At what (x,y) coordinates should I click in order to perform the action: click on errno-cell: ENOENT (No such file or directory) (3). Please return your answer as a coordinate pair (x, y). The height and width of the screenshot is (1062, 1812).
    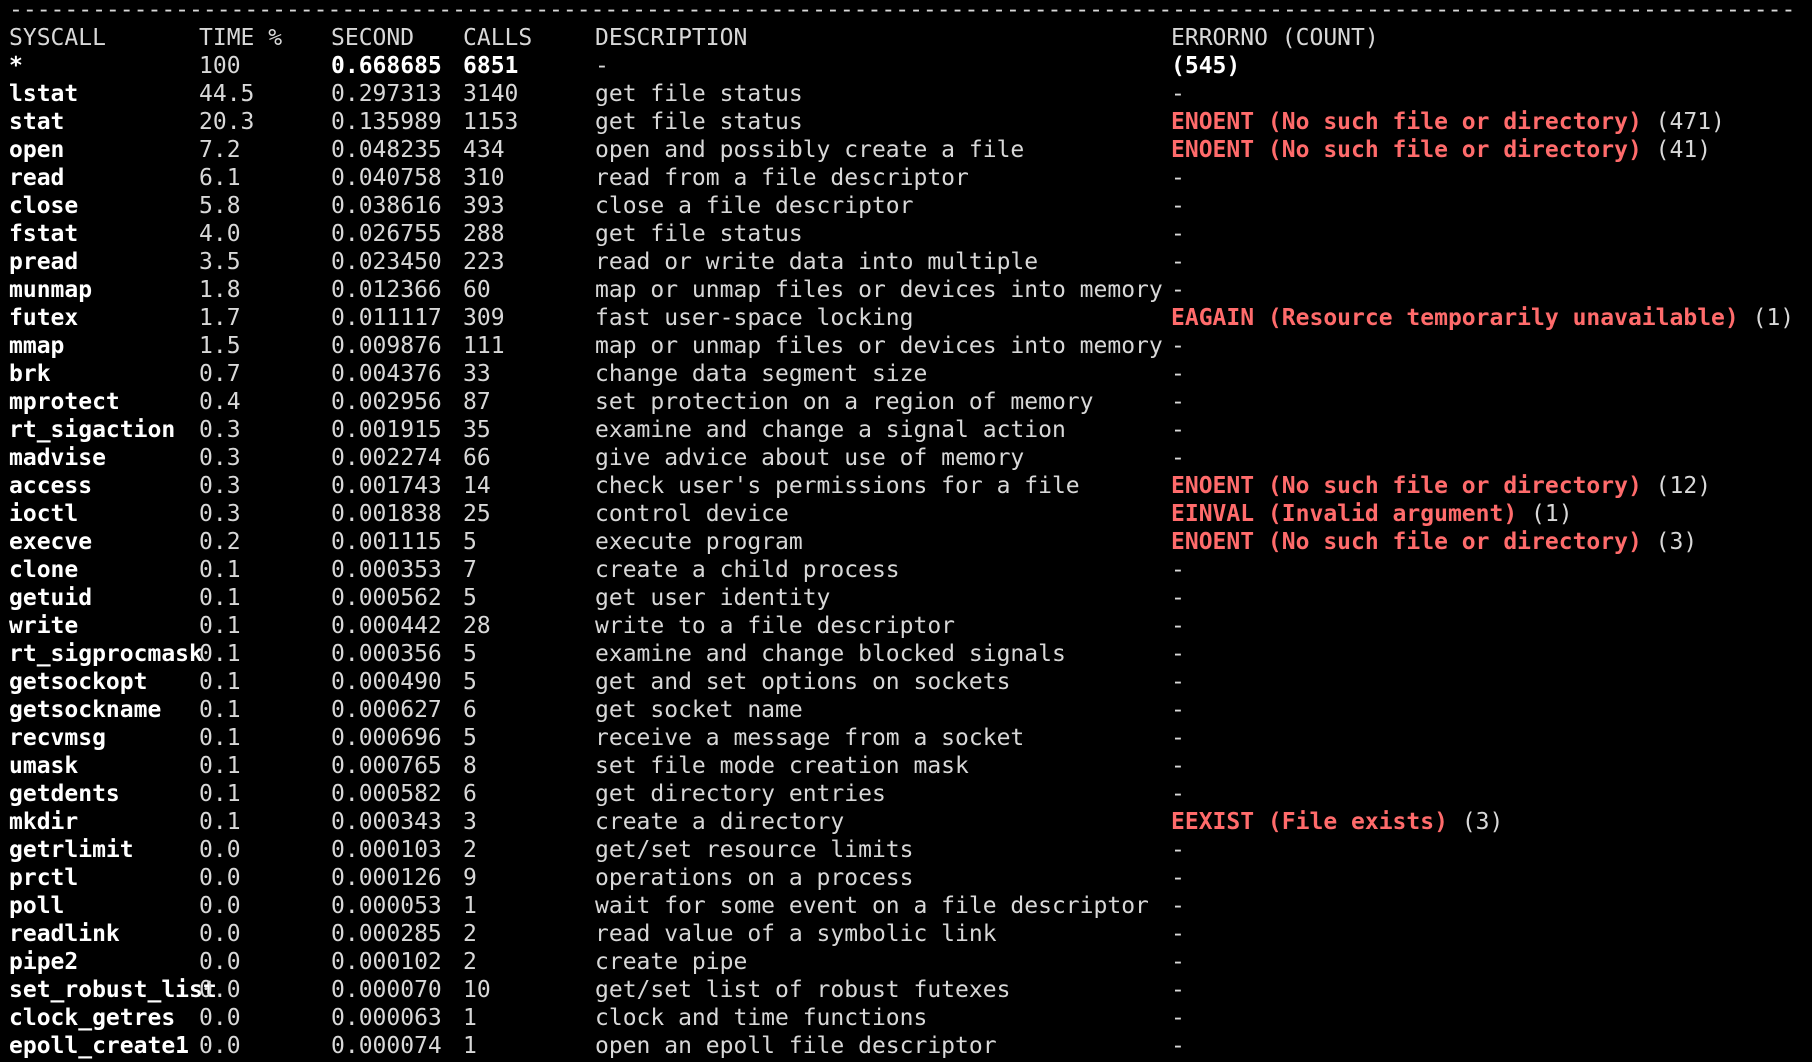
    Looking at the image, I should click on (1434, 542).